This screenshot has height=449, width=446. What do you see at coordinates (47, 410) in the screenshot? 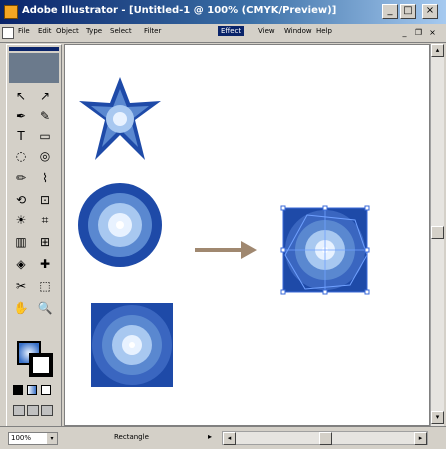
I see `full-screen-mode-button` at bounding box center [47, 410].